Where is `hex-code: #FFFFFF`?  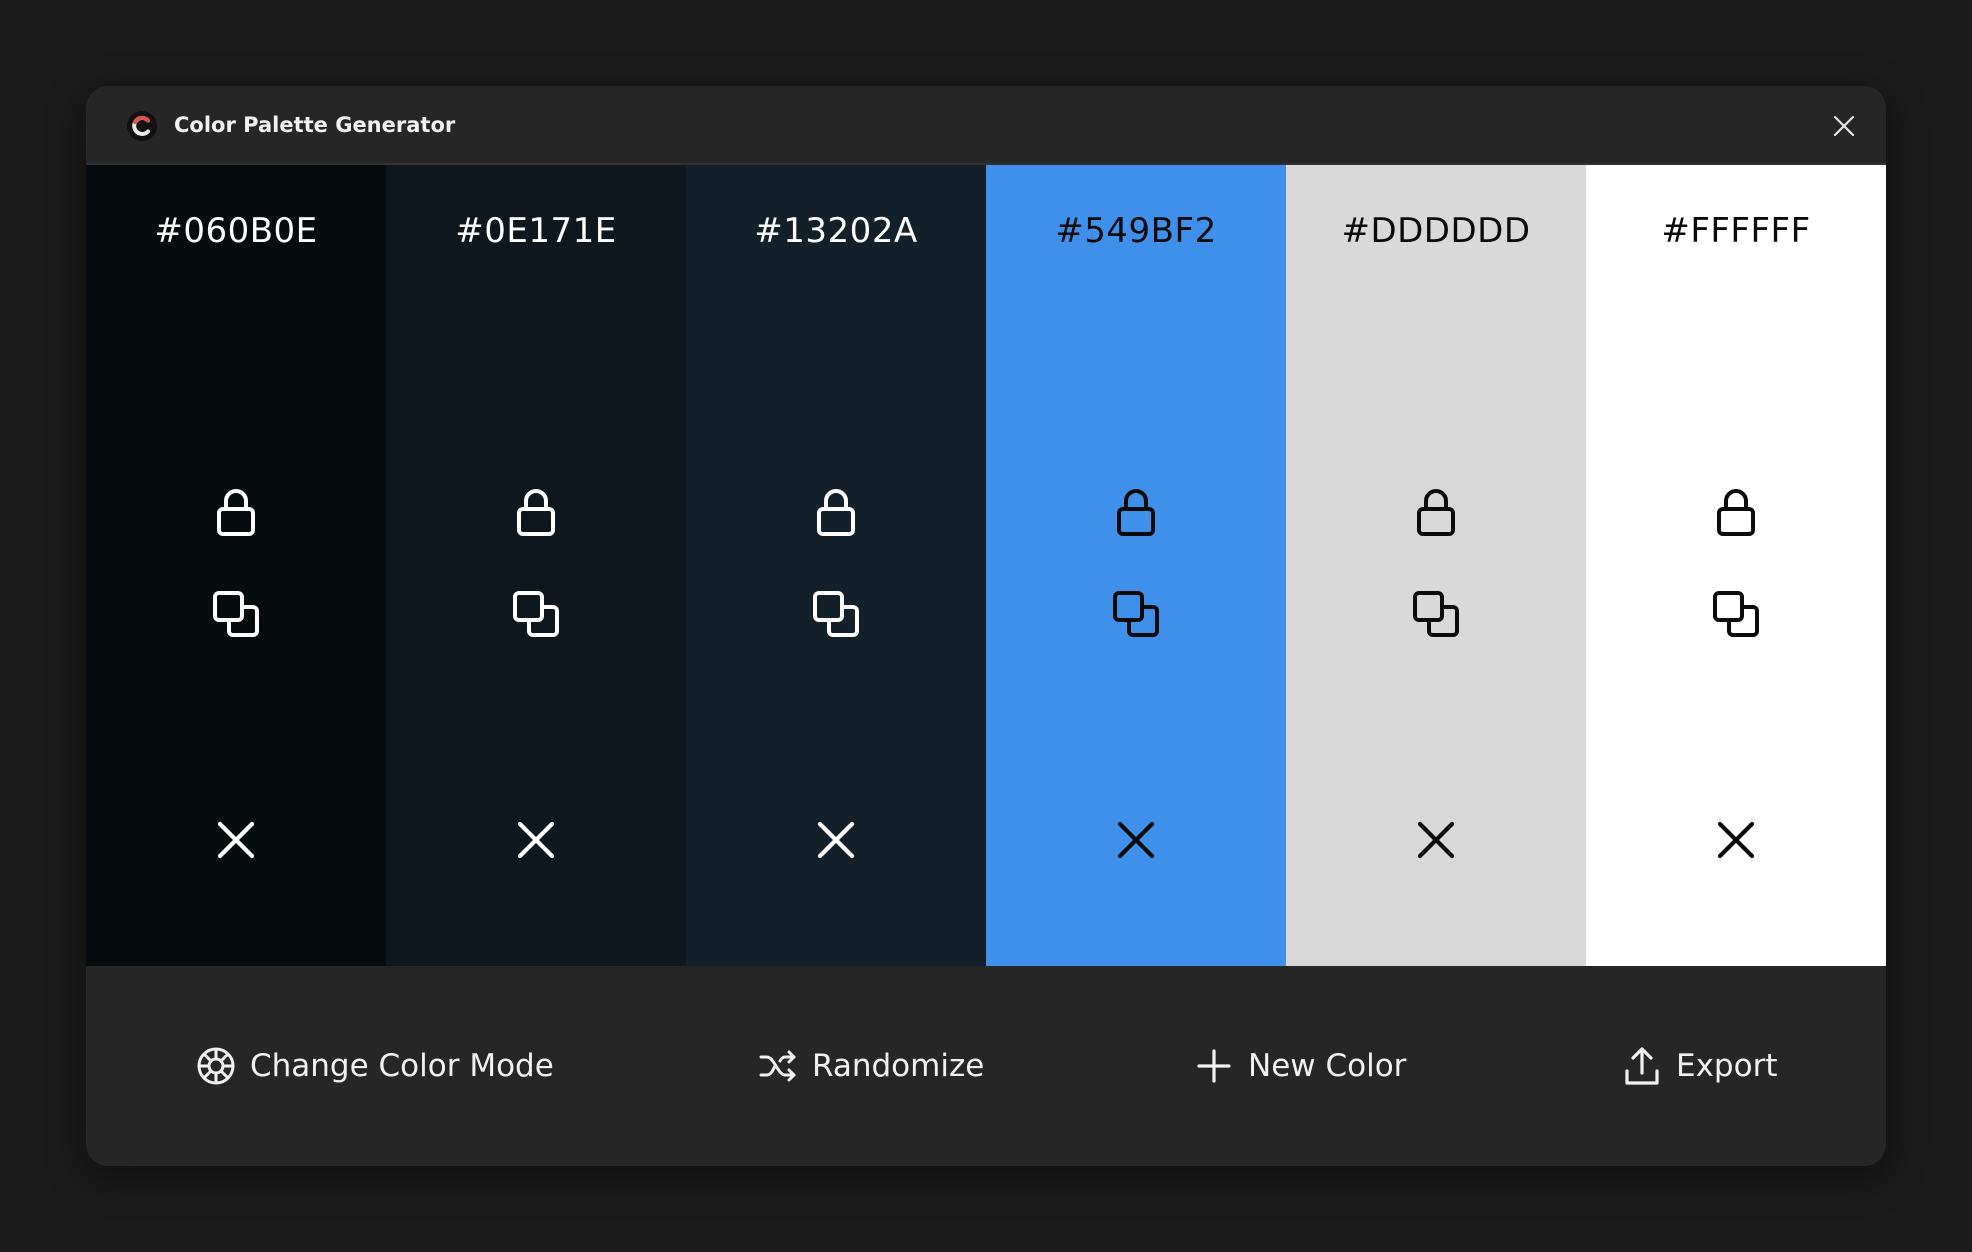 hex-code: #FFFFFF is located at coordinates (1736, 231).